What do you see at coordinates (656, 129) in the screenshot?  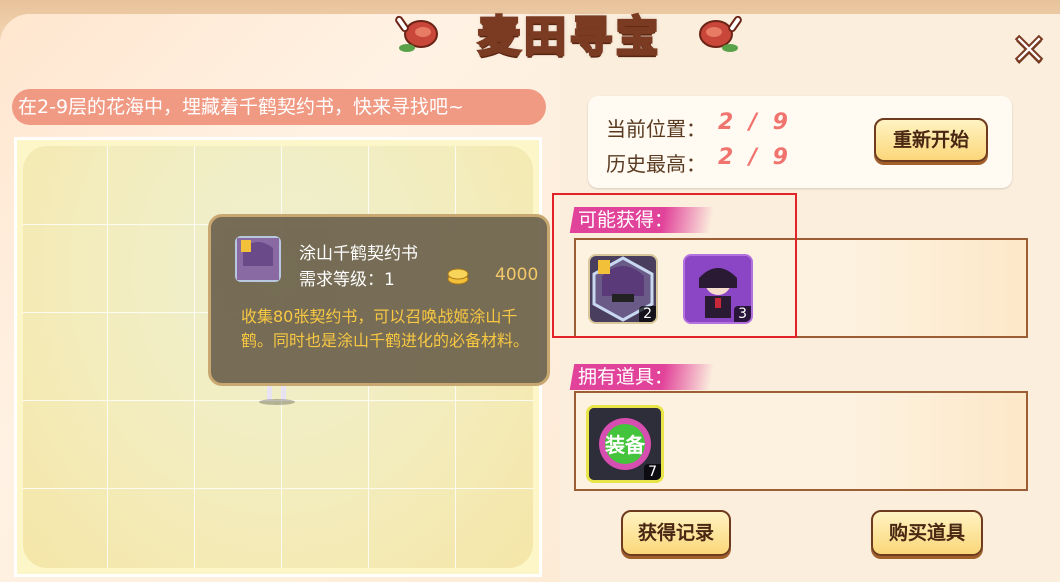 I see `current-position-label: 当前位置：` at bounding box center [656, 129].